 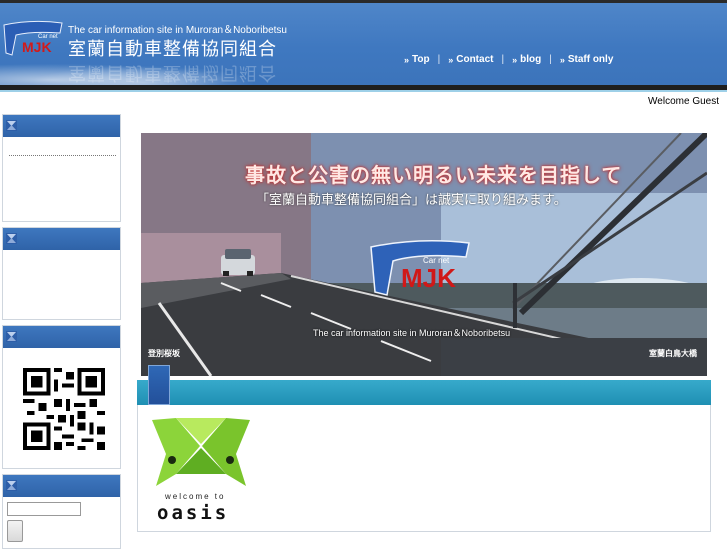 I want to click on banner-caption-left: 登別桜坂, so click(x=164, y=353).